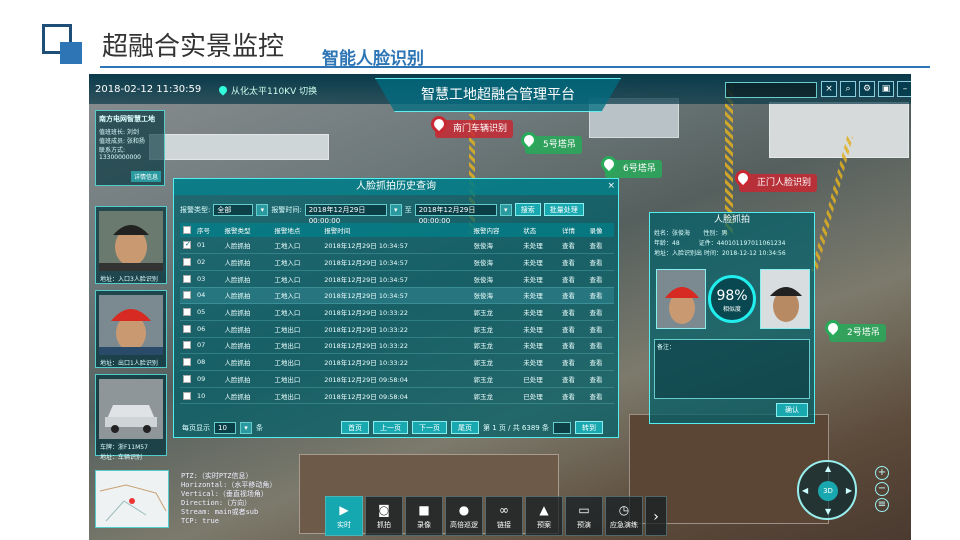 The image size is (960, 540). Describe the element at coordinates (853, 329) in the screenshot. I see `marker-crane-2: 2号塔吊` at that location.